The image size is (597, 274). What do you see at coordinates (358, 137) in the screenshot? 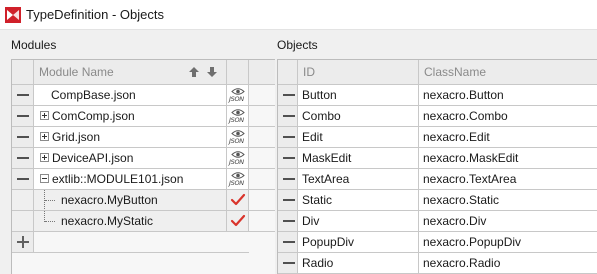
I see `id-cell: Edit` at bounding box center [358, 137].